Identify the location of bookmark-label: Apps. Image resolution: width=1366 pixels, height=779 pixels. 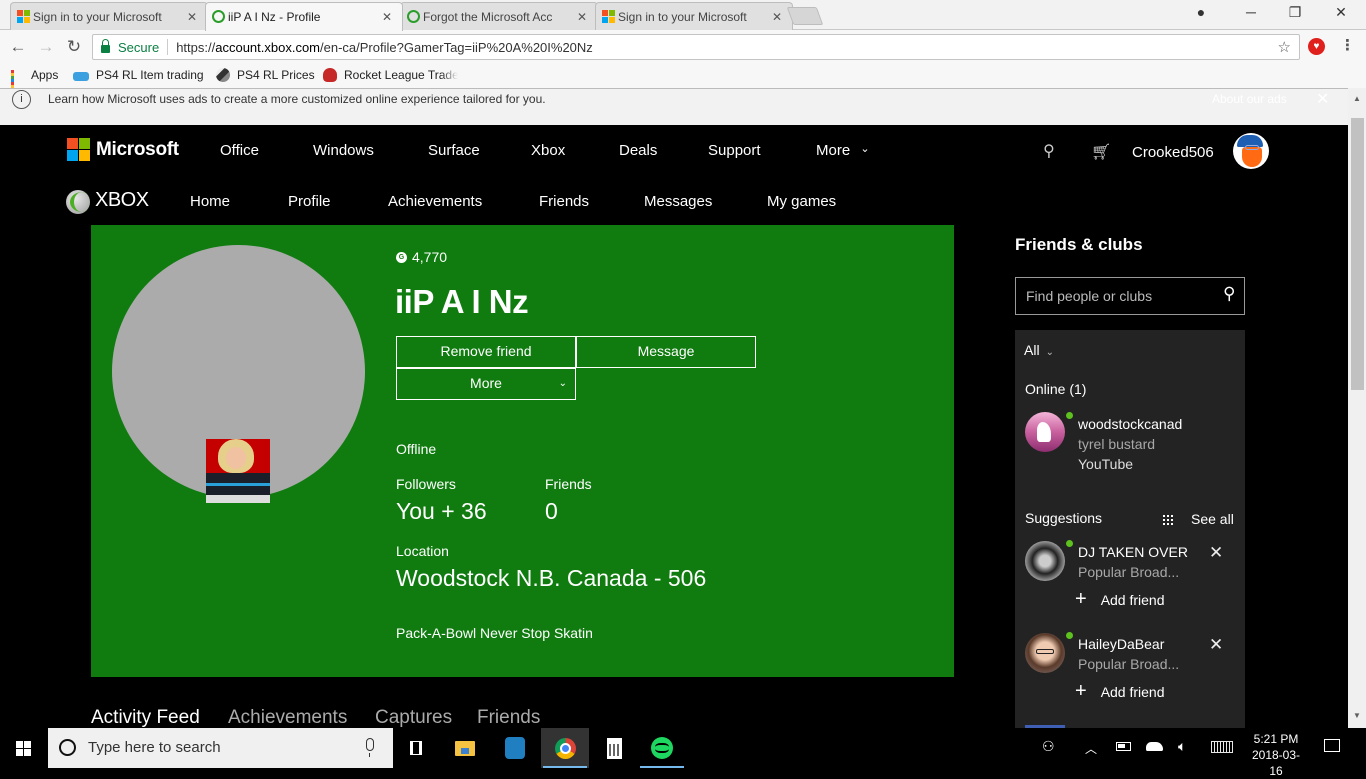
(45, 75).